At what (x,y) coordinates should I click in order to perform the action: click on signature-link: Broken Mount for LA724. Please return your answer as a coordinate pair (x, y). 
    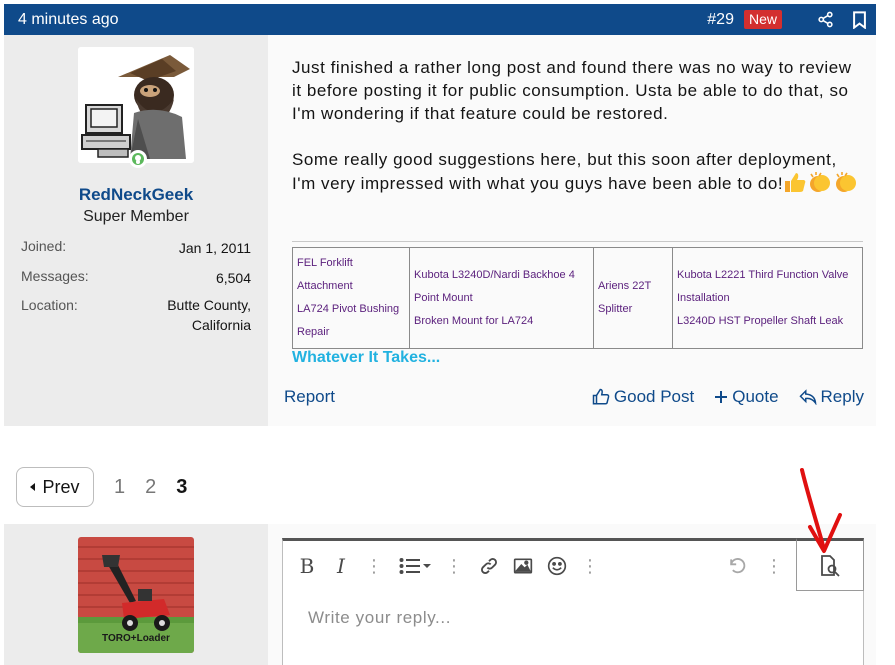
    Looking at the image, I should click on (501, 321).